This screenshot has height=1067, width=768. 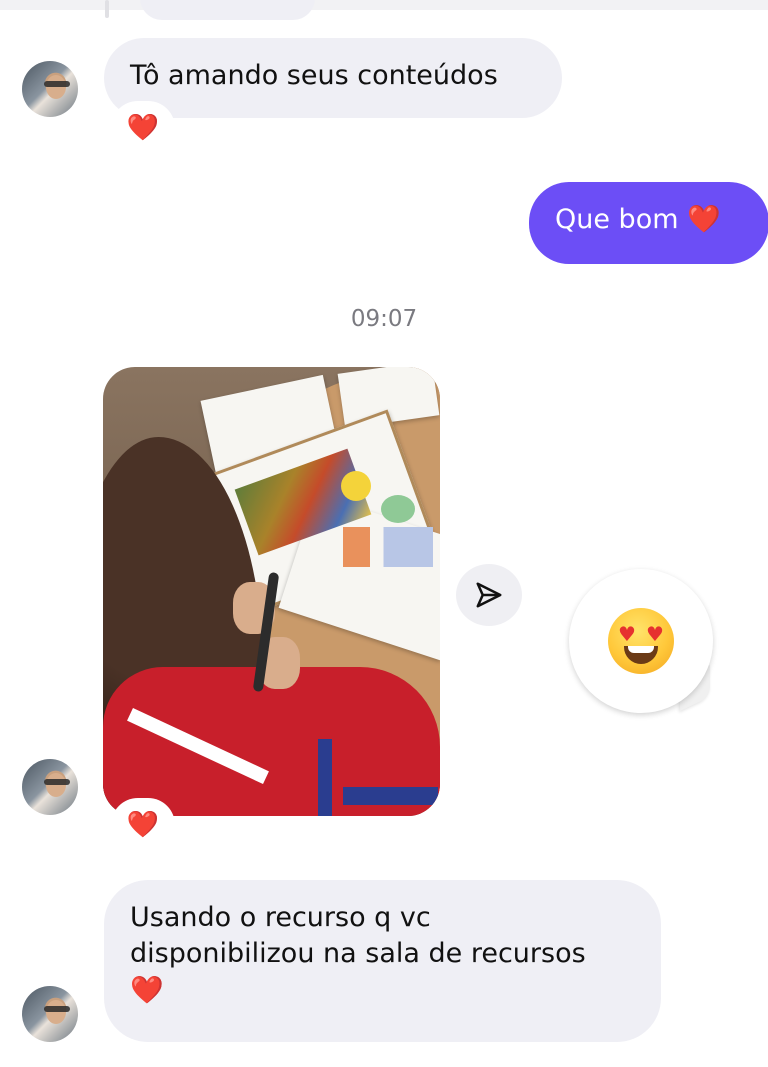 What do you see at coordinates (227, 10) in the screenshot?
I see `previous-message-bubble` at bounding box center [227, 10].